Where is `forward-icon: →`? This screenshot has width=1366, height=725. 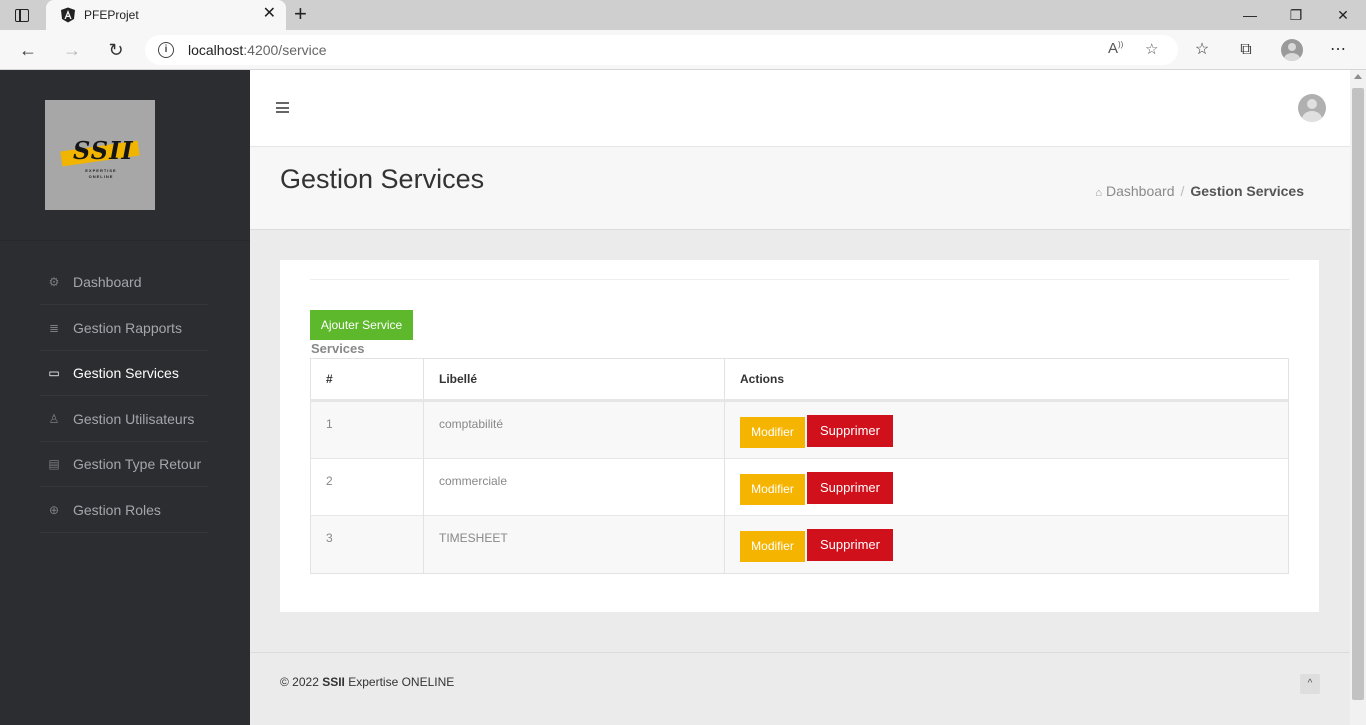
forward-icon: → is located at coordinates (72, 50).